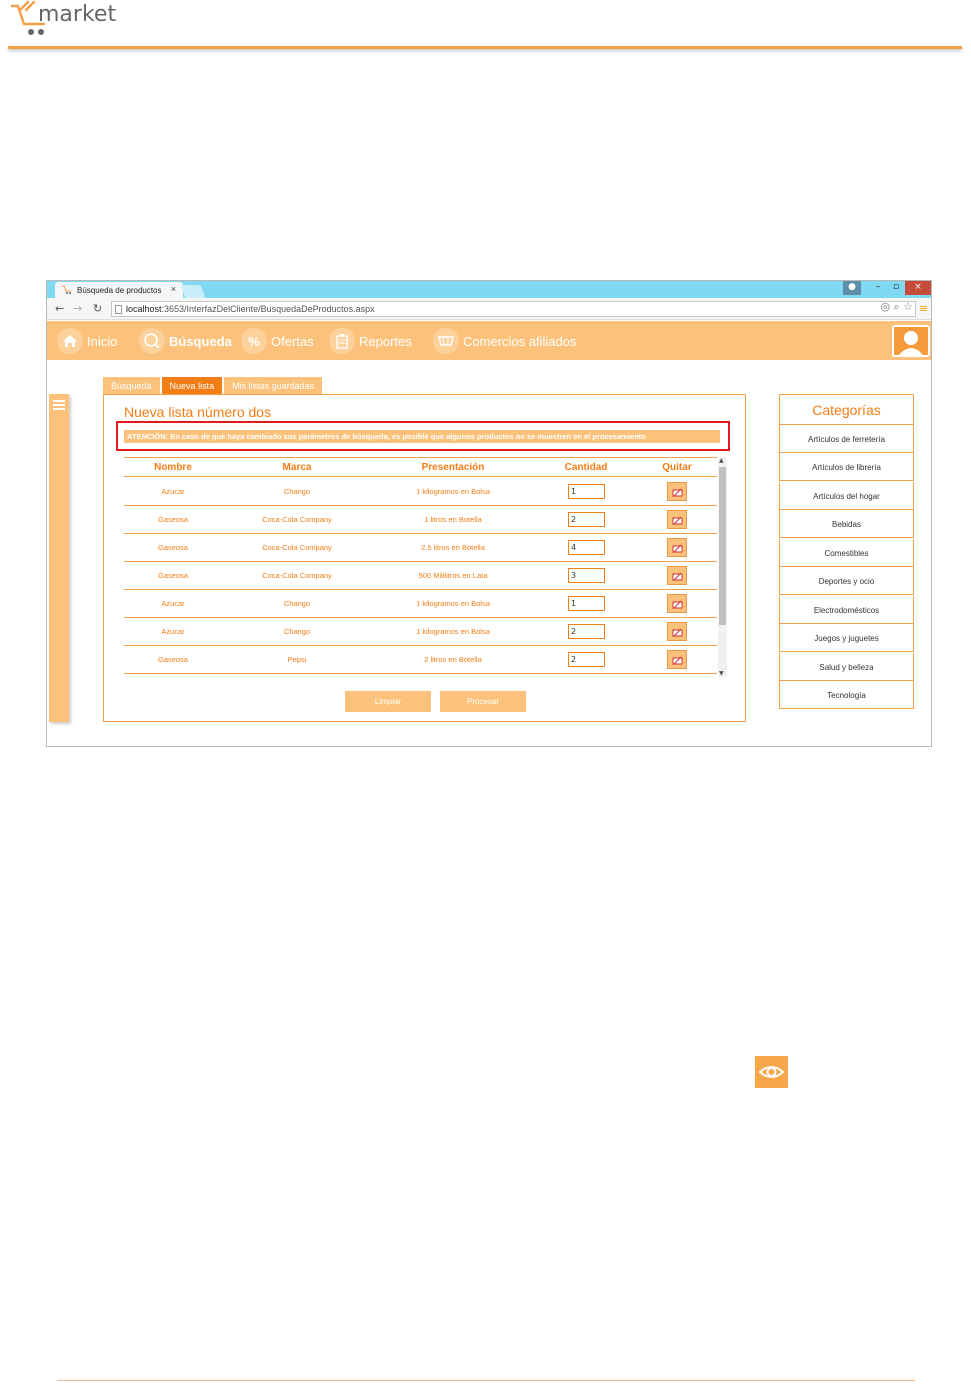 The image size is (971, 1390). What do you see at coordinates (878, 288) in the screenshot?
I see `minimize-icon: –` at bounding box center [878, 288].